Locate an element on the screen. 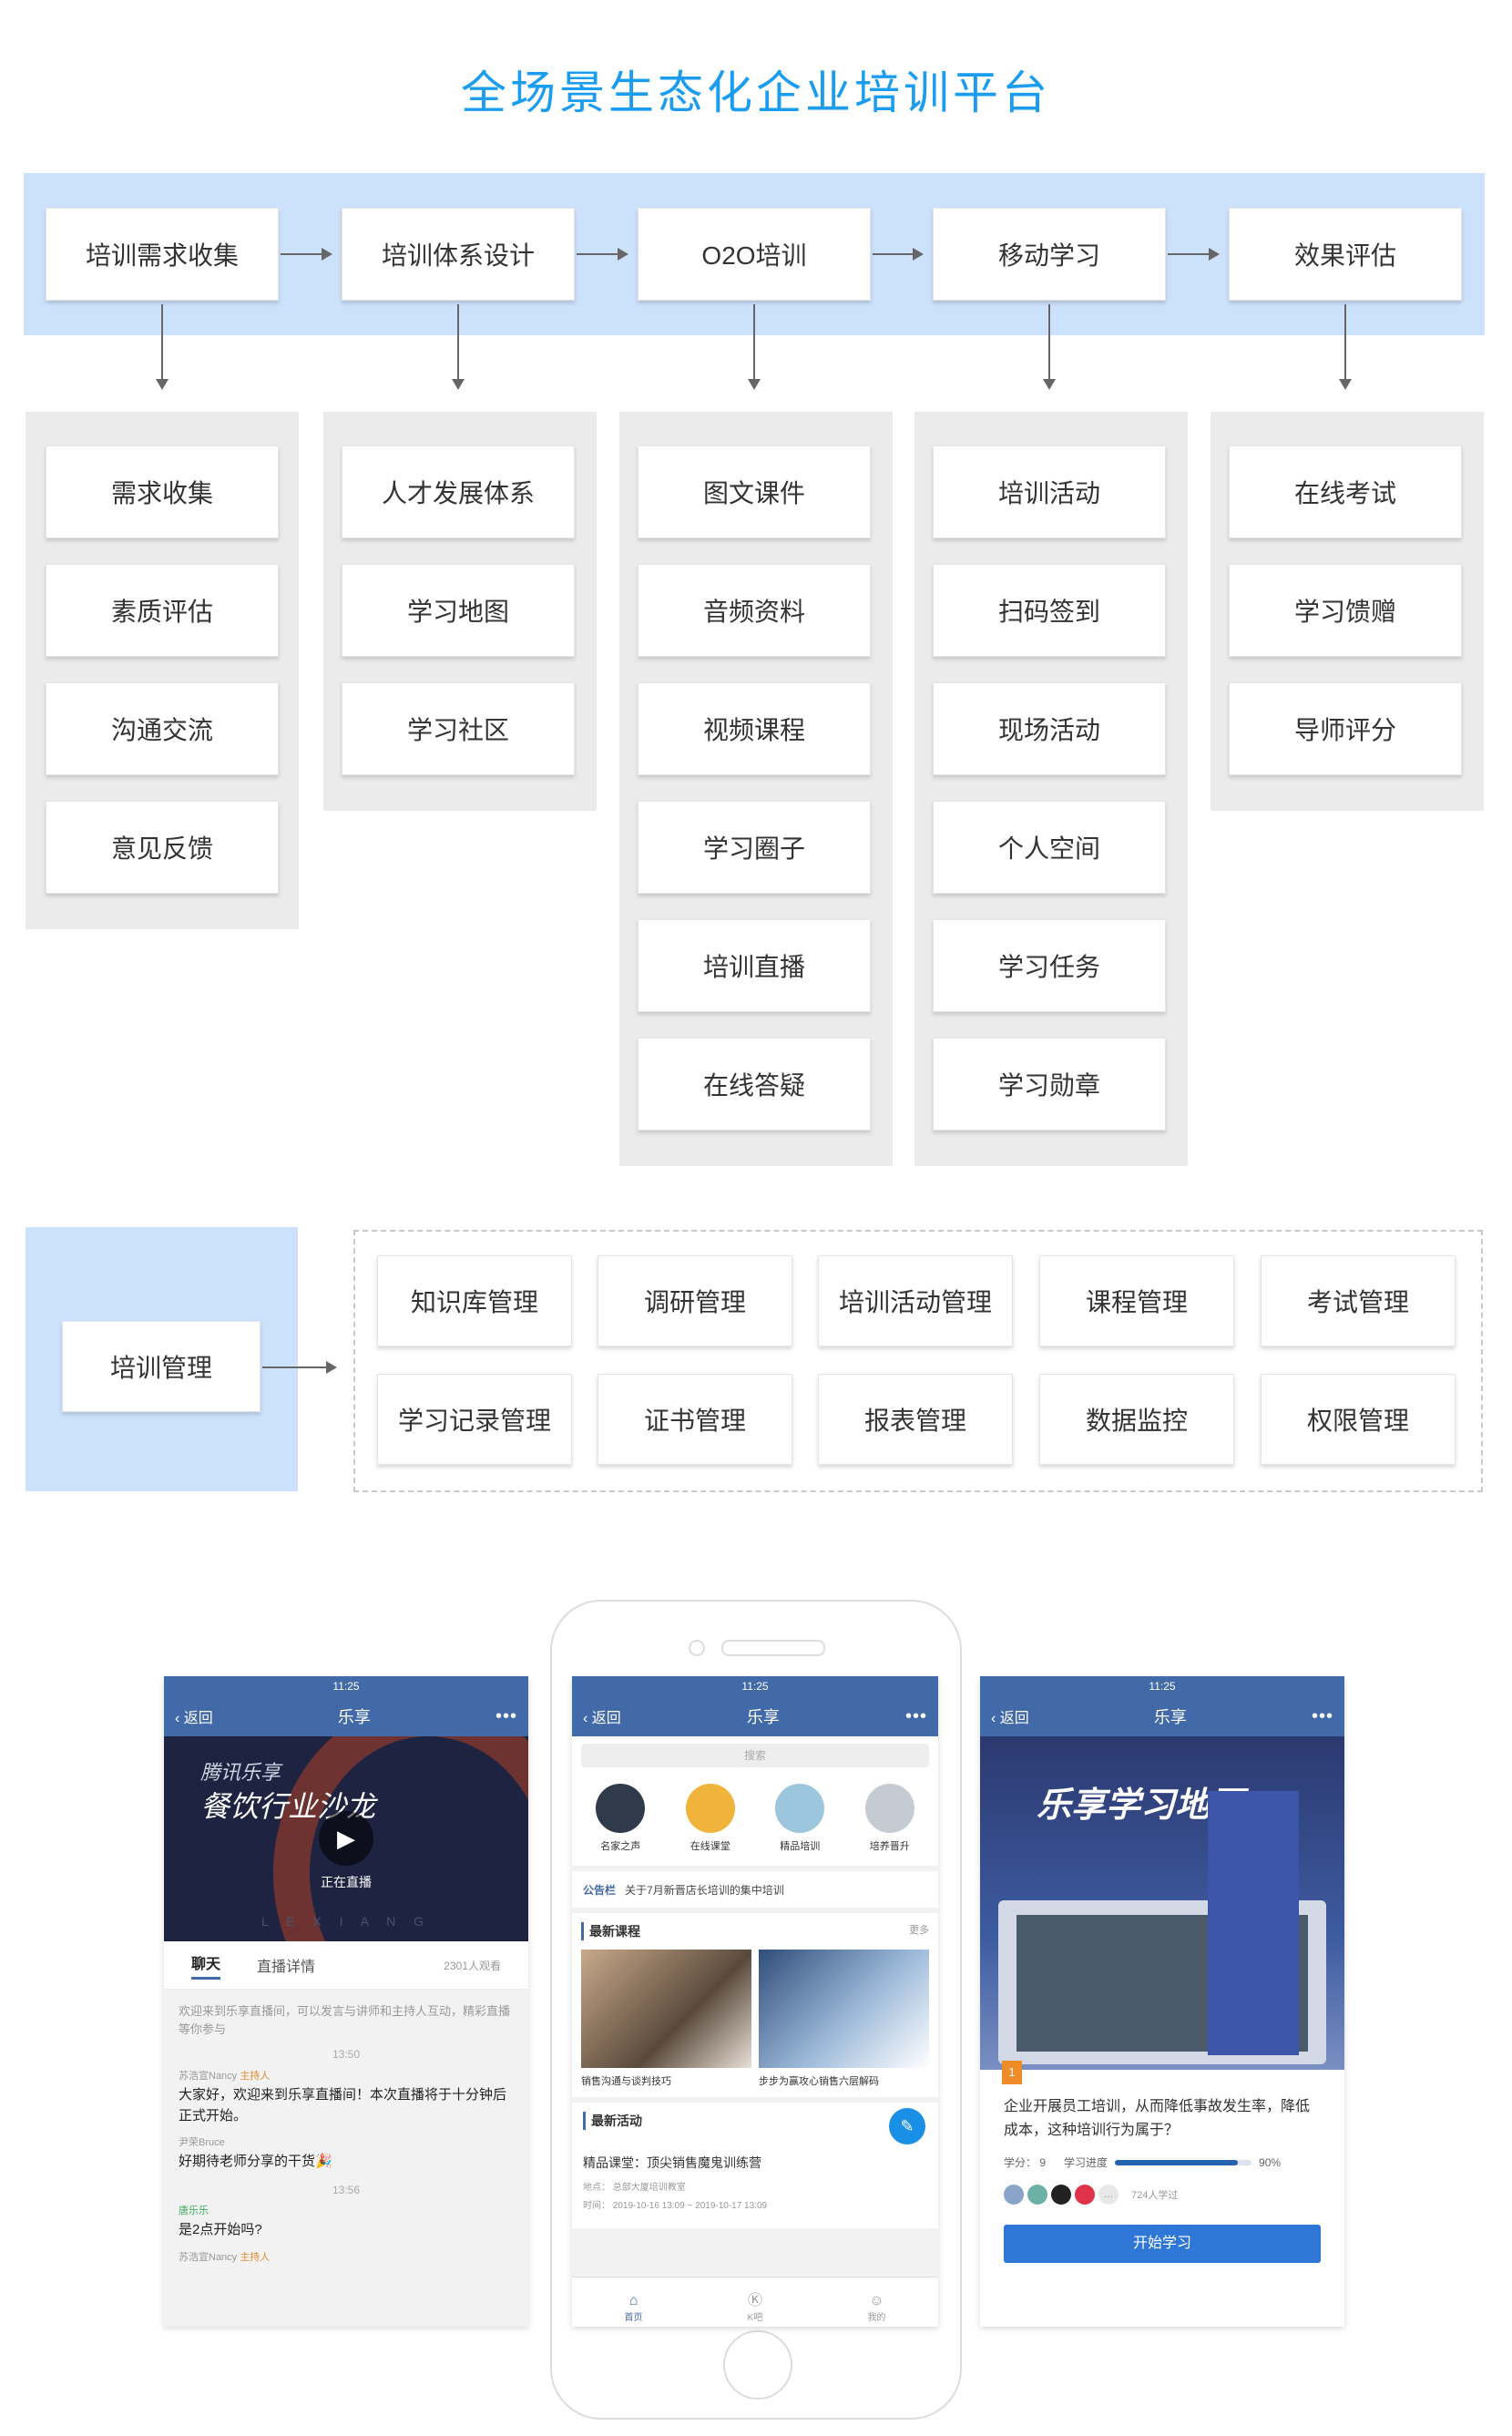  management-module-card: 调研管理 is located at coordinates (695, 1300).